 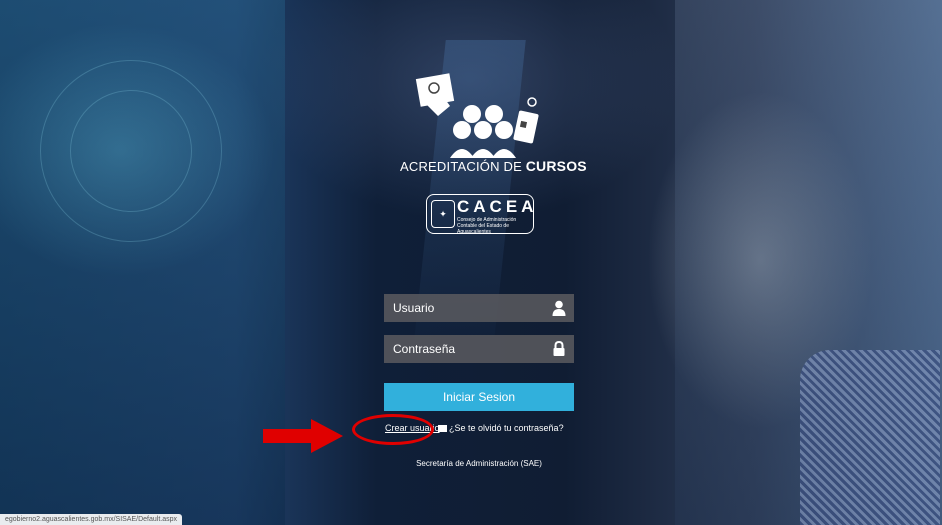 I want to click on login-button: Iniciar Sesion, so click(x=479, y=397).